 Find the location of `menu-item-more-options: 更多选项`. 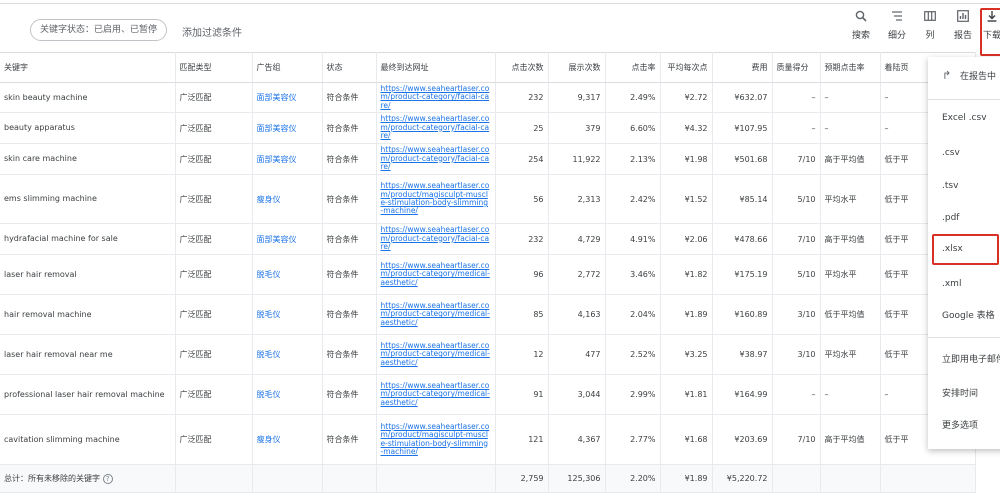

menu-item-more-options: 更多选项 is located at coordinates (964, 426).